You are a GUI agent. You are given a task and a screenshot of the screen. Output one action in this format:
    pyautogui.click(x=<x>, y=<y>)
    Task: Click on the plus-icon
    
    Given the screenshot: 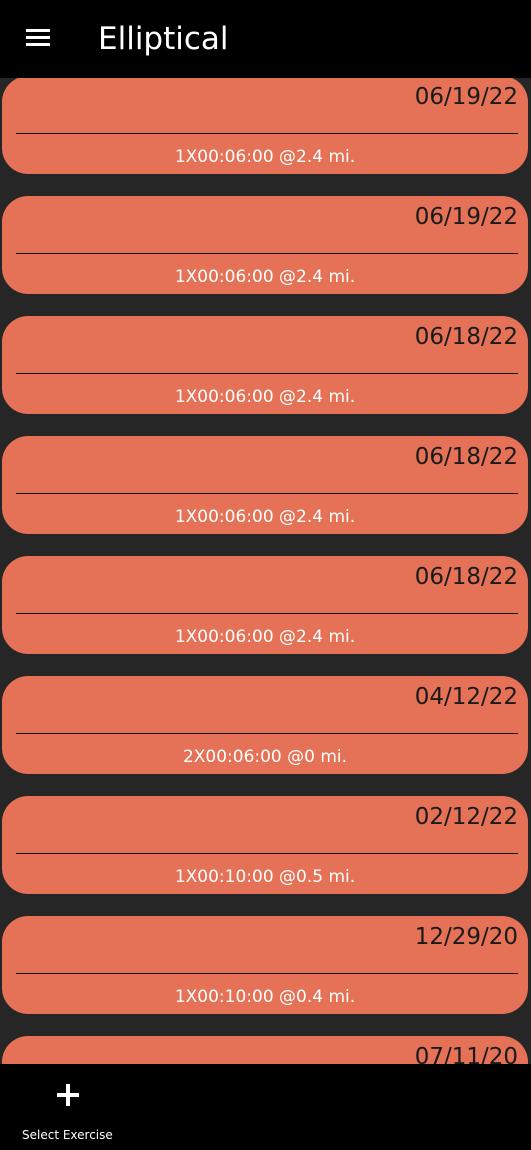 What is the action you would take?
    pyautogui.click(x=68, y=1095)
    